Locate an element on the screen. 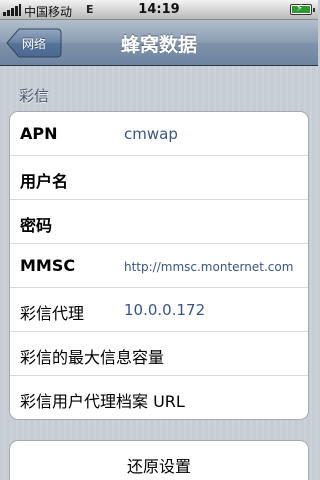 This screenshot has width=320, height=480. mms-proxy-label: 彩信代理 is located at coordinates (52, 313).